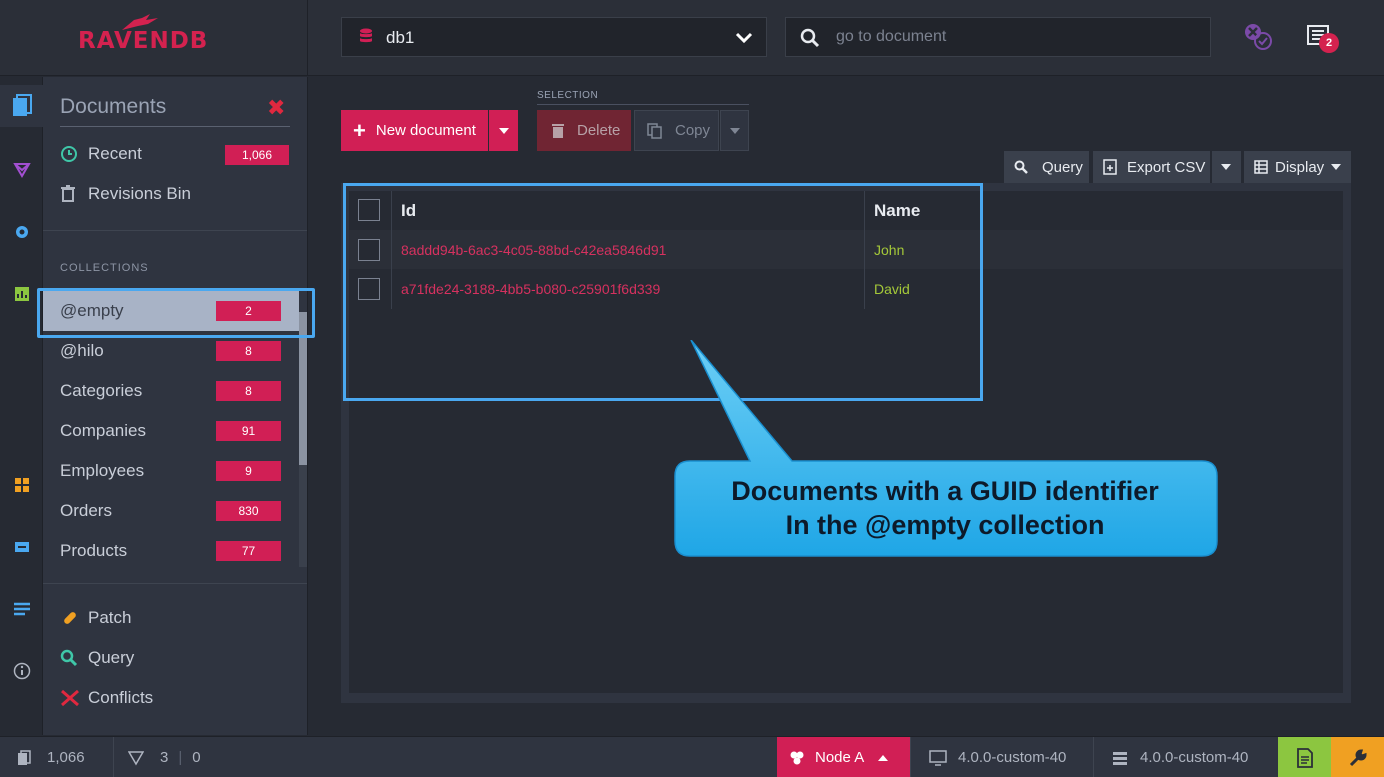  What do you see at coordinates (104, 268) in the screenshot?
I see `collections-header: COLLECTIONS` at bounding box center [104, 268].